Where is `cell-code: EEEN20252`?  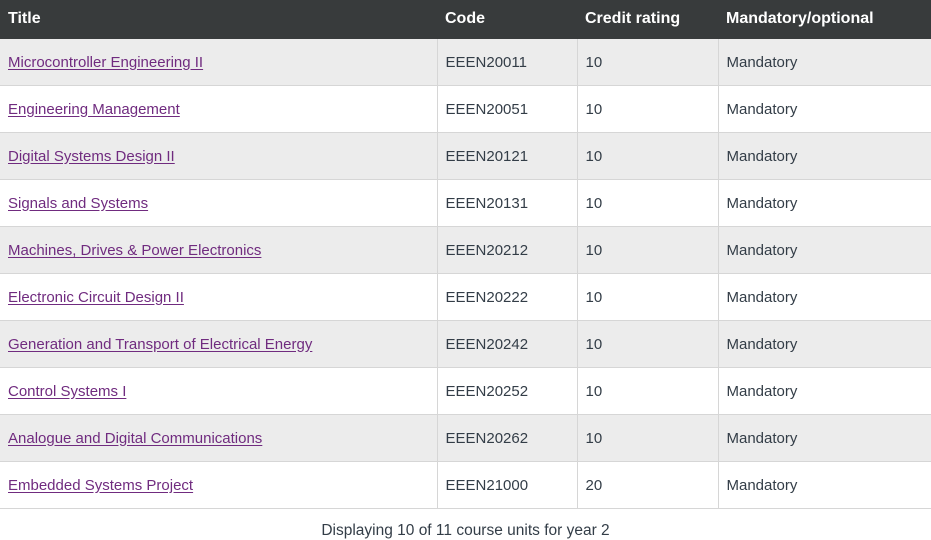
cell-code: EEEN20252 is located at coordinates (507, 391).